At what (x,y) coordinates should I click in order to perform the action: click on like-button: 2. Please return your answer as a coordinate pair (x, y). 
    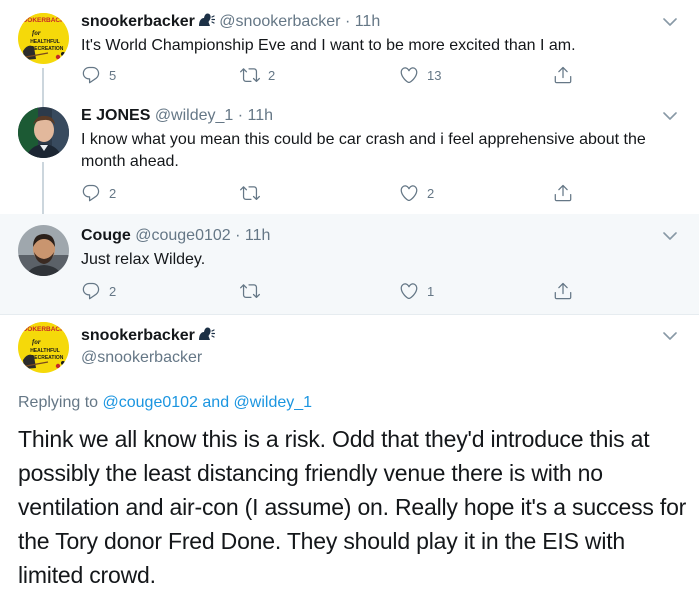
    Looking at the image, I should click on (416, 193).